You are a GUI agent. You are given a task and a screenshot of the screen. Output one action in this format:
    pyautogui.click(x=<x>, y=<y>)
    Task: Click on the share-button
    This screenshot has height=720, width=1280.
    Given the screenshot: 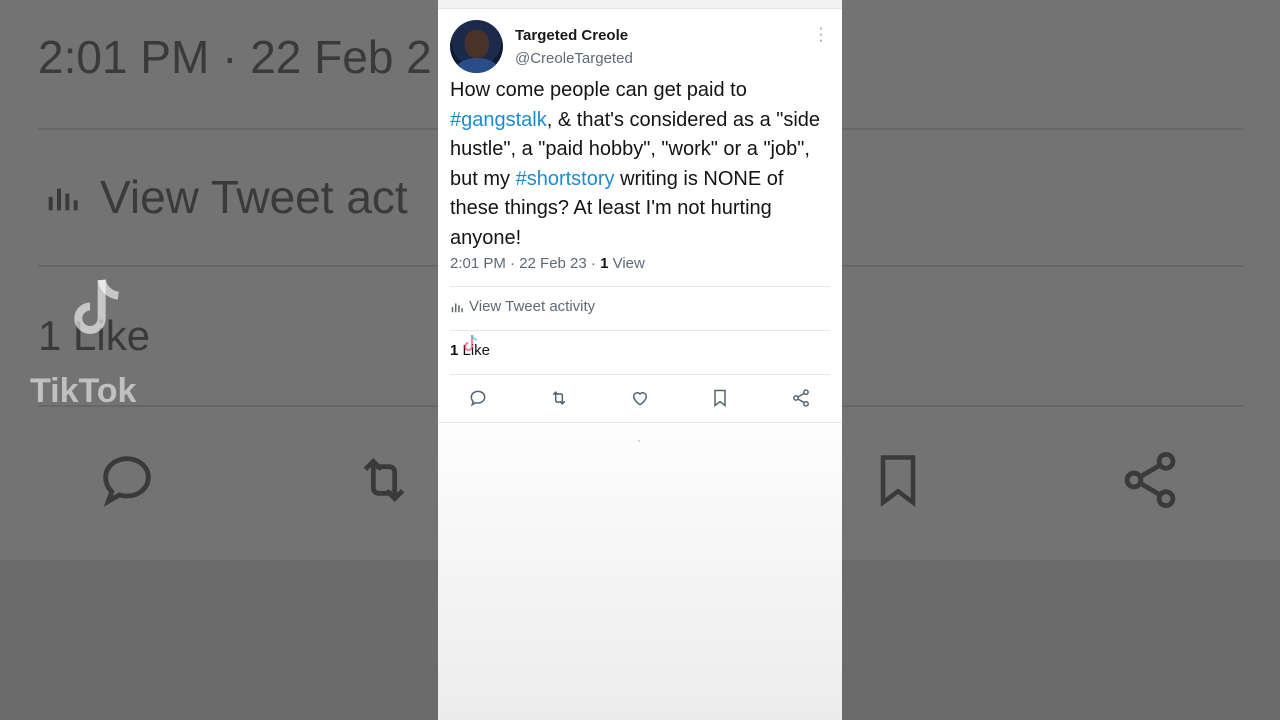 What is the action you would take?
    pyautogui.click(x=801, y=398)
    